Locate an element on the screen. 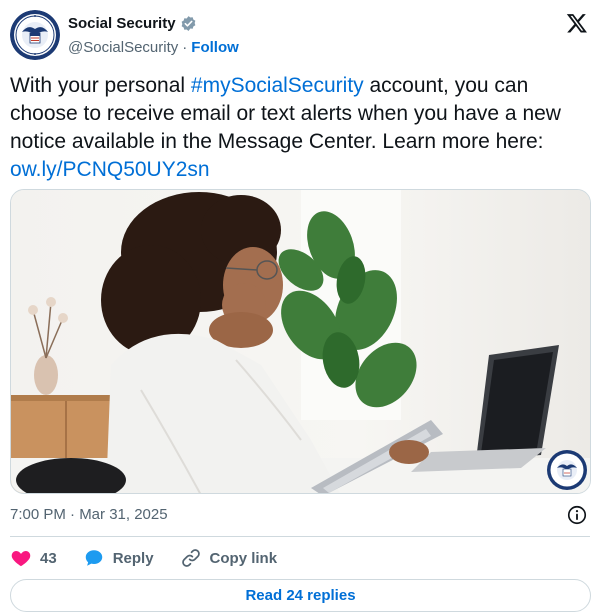  handle: @SocialSecurity is located at coordinates (123, 47).